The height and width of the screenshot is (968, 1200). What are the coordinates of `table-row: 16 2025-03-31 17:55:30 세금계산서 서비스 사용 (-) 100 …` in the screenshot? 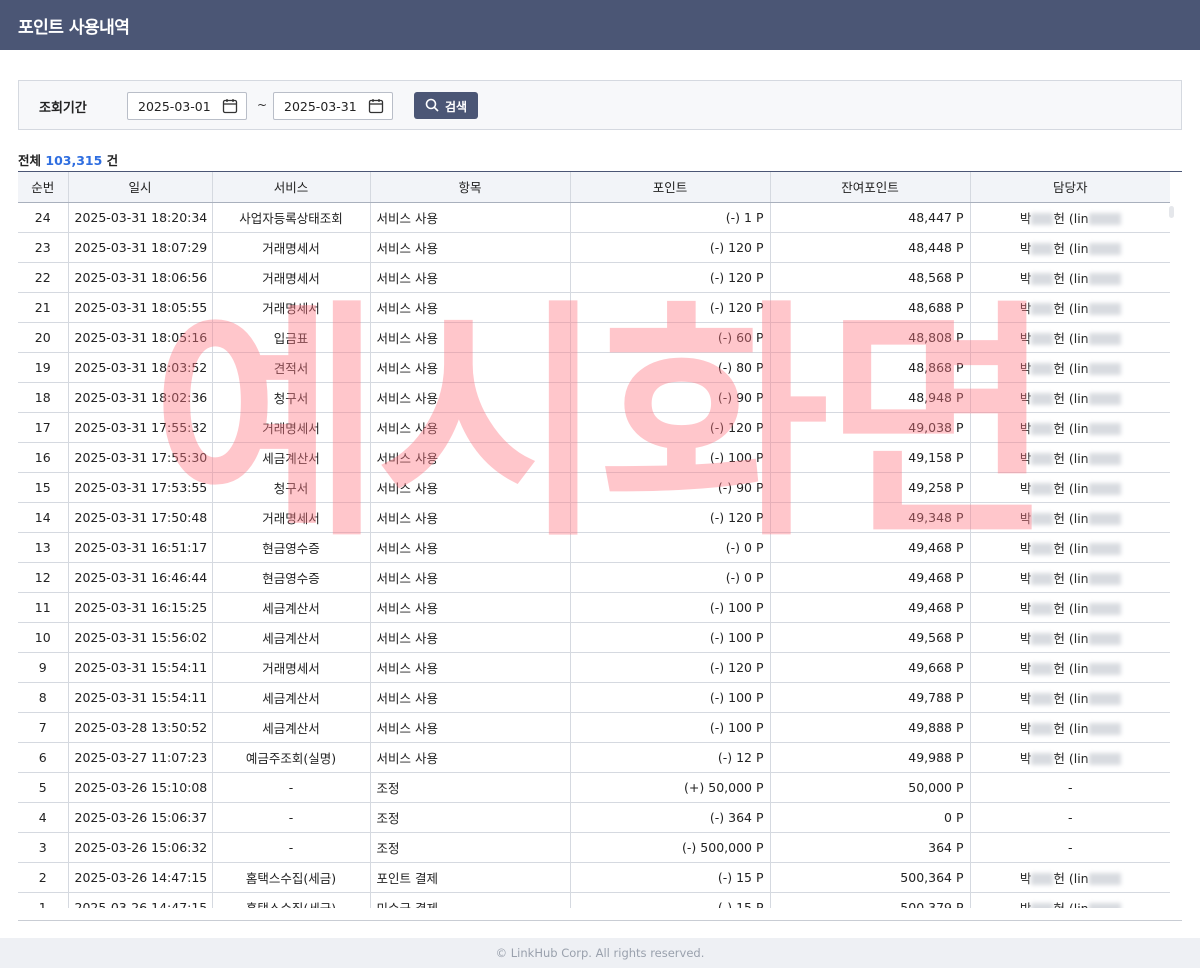 It's located at (594, 457).